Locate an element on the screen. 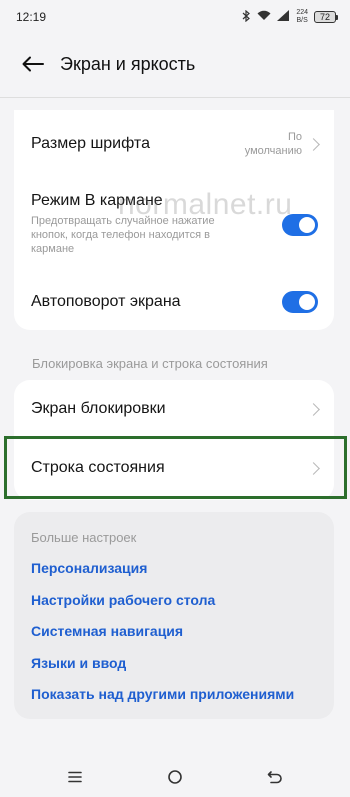  system-navbar is located at coordinates (175, 777).